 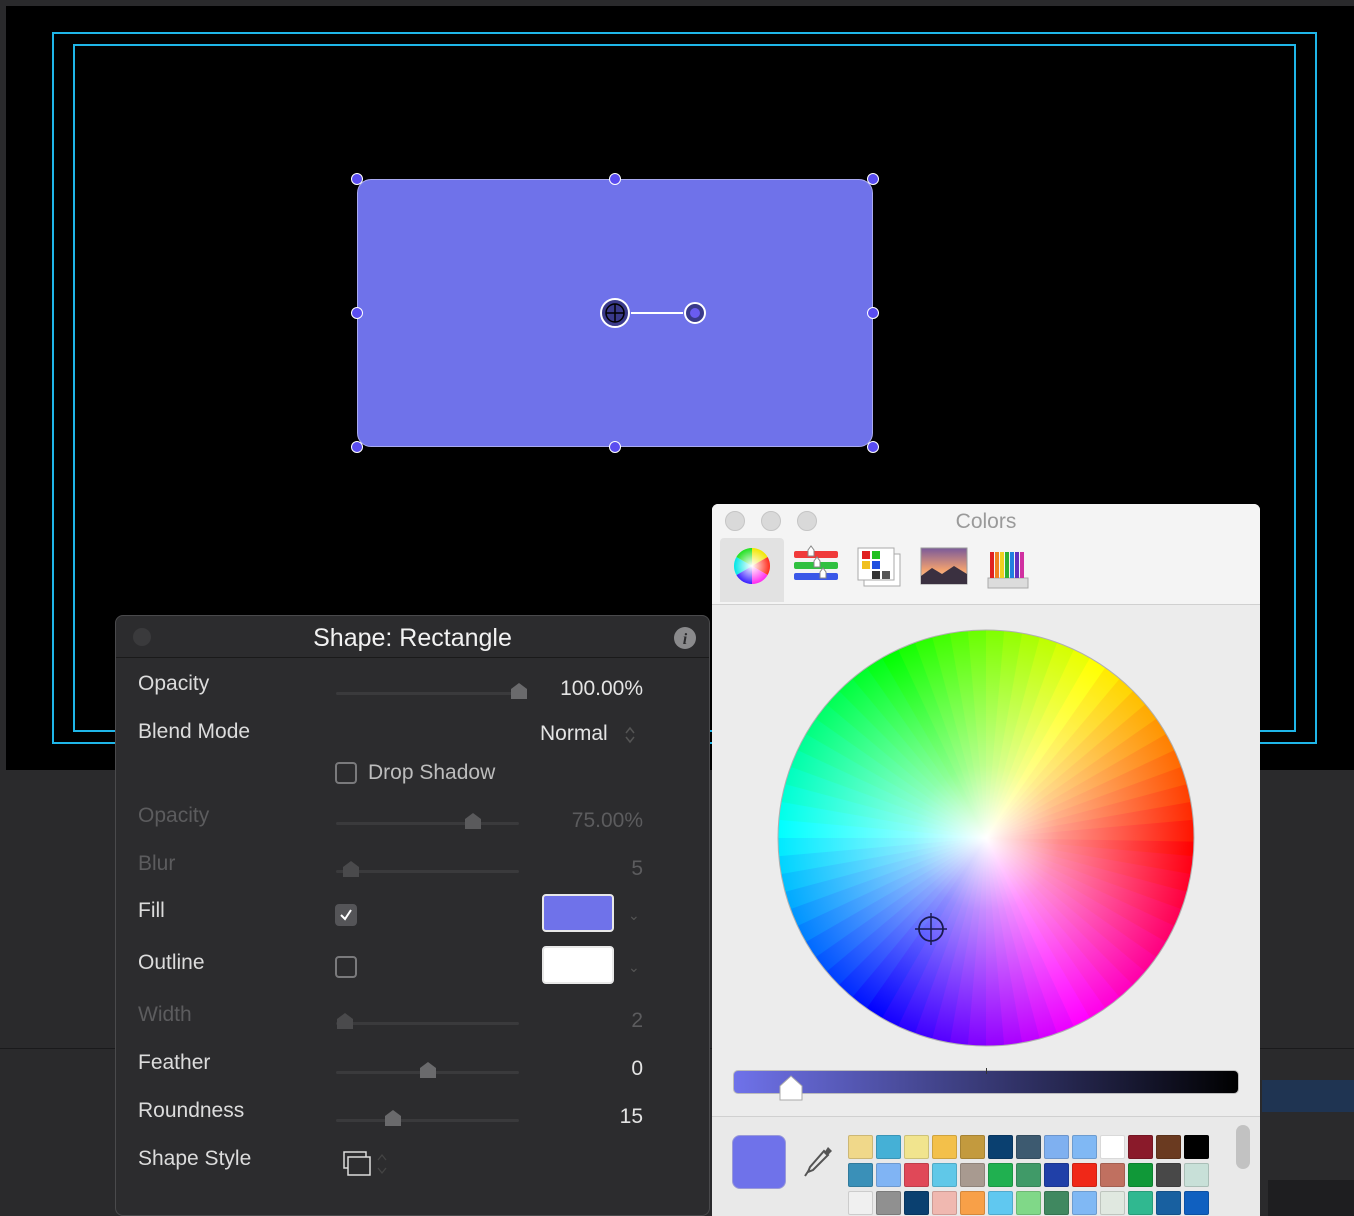 I want to click on blend-mode-popup: Normal, so click(x=595, y=735).